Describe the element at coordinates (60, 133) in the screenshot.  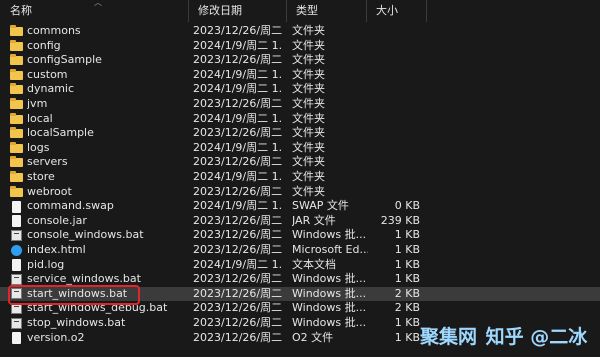
I see `file-name: localSample` at that location.